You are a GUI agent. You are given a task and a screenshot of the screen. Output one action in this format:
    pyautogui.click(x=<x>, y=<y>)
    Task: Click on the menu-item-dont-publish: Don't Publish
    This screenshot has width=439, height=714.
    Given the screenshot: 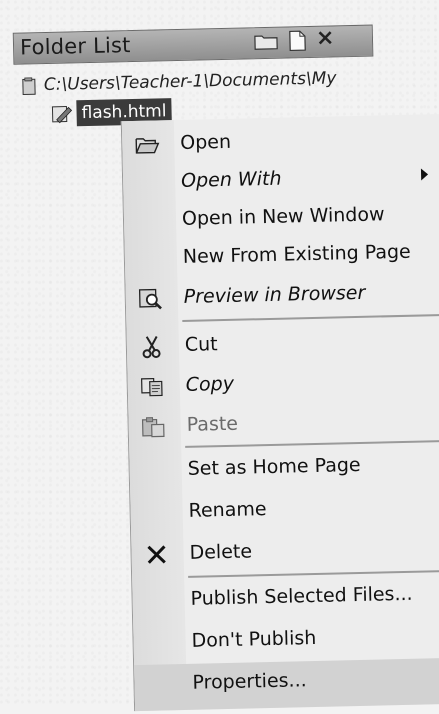 What is the action you would take?
    pyautogui.click(x=286, y=639)
    